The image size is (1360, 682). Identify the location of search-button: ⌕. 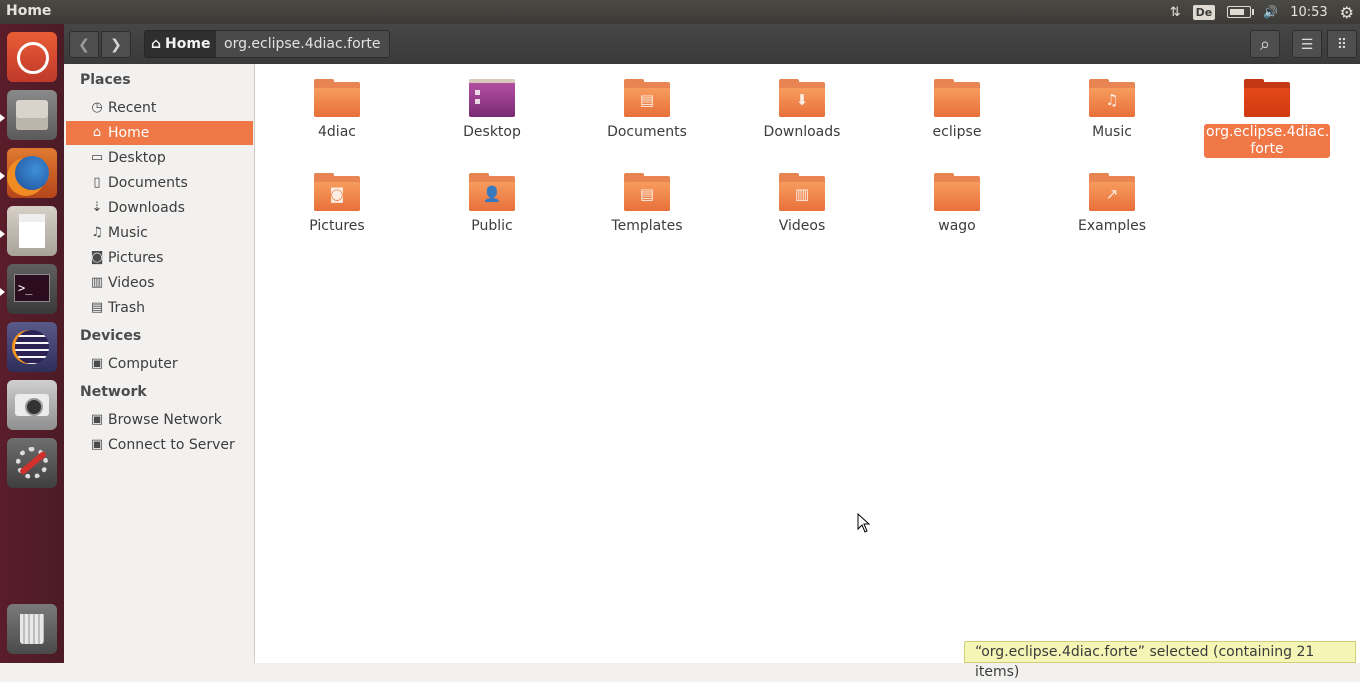
(1265, 44).